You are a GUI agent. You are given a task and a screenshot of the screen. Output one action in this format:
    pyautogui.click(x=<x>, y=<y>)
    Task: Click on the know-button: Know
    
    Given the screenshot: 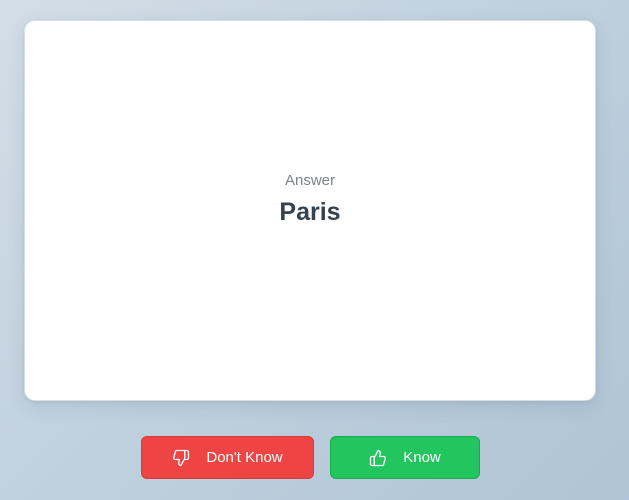 What is the action you would take?
    pyautogui.click(x=405, y=457)
    